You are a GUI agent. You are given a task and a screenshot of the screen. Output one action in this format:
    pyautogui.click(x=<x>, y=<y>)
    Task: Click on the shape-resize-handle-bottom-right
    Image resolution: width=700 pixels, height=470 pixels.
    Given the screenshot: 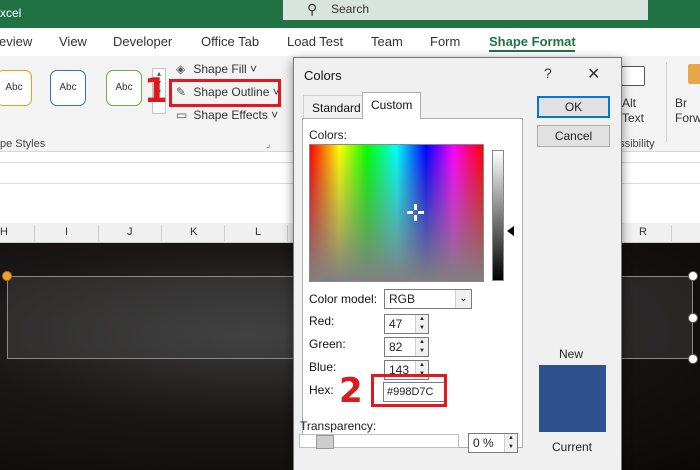 What is the action you would take?
    pyautogui.click(x=693, y=359)
    